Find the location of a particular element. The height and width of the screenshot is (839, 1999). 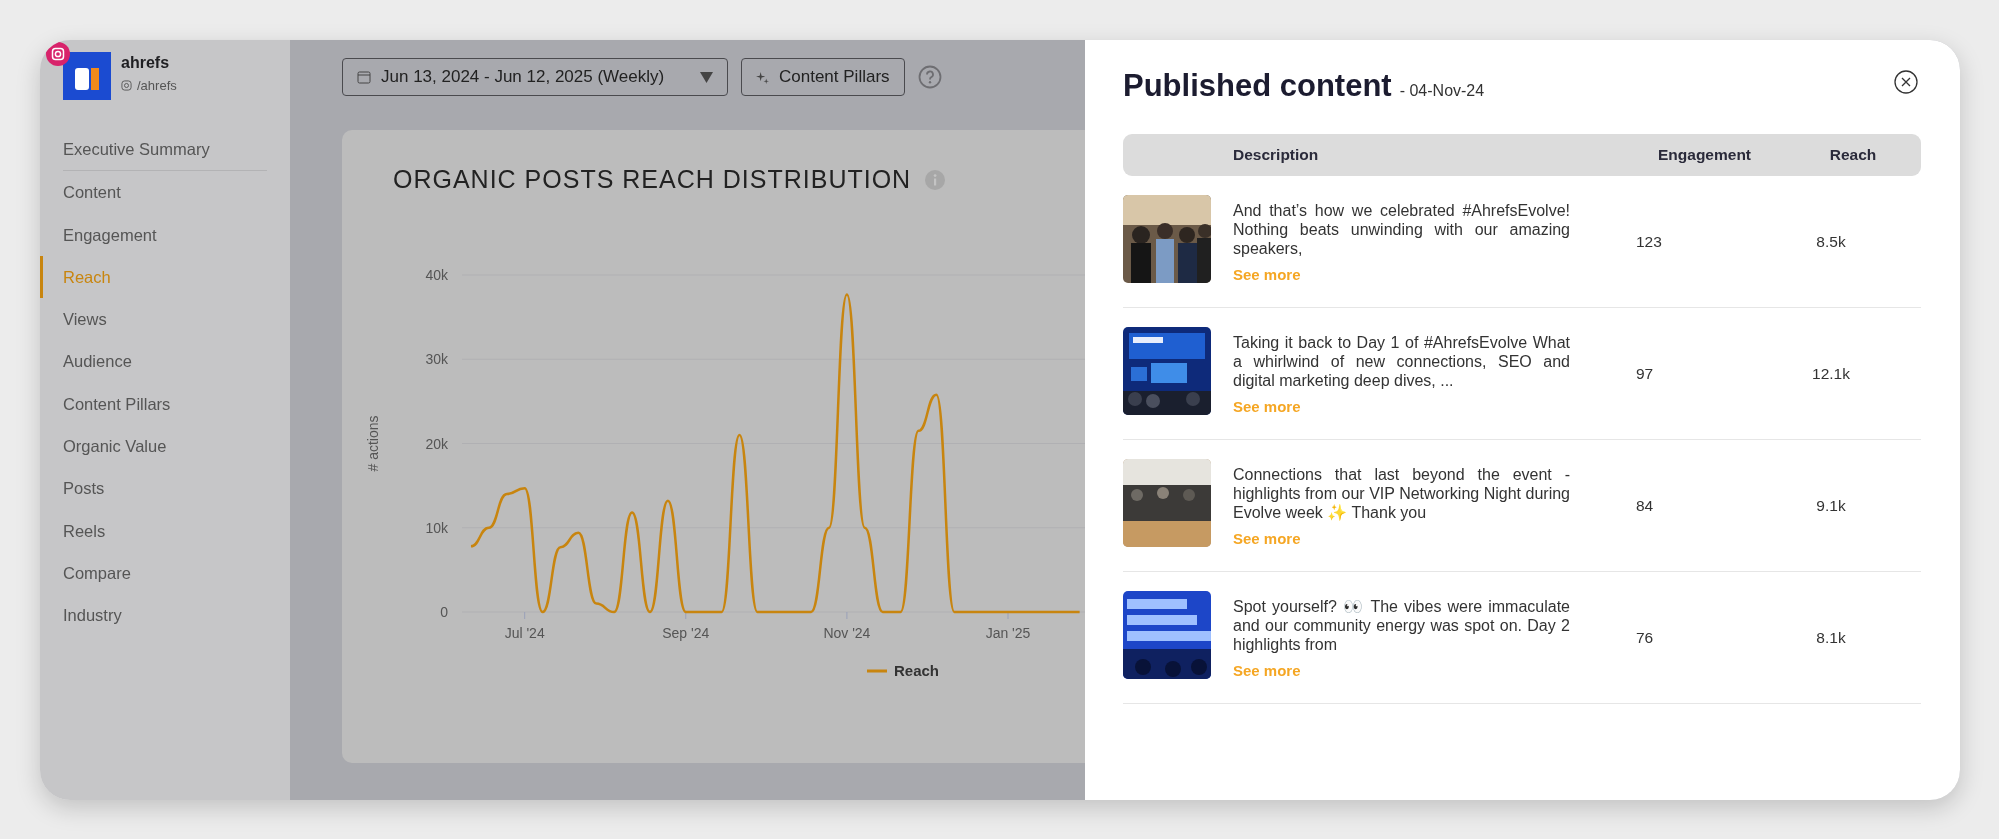

nav-item: Executive Summary is located at coordinates (165, 149).